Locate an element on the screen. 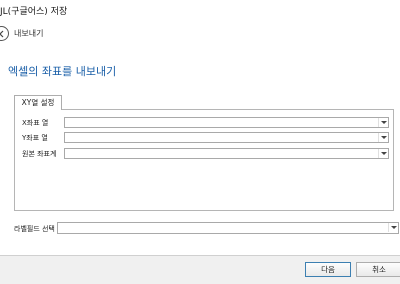  next-button: 다음 is located at coordinates (328, 269).